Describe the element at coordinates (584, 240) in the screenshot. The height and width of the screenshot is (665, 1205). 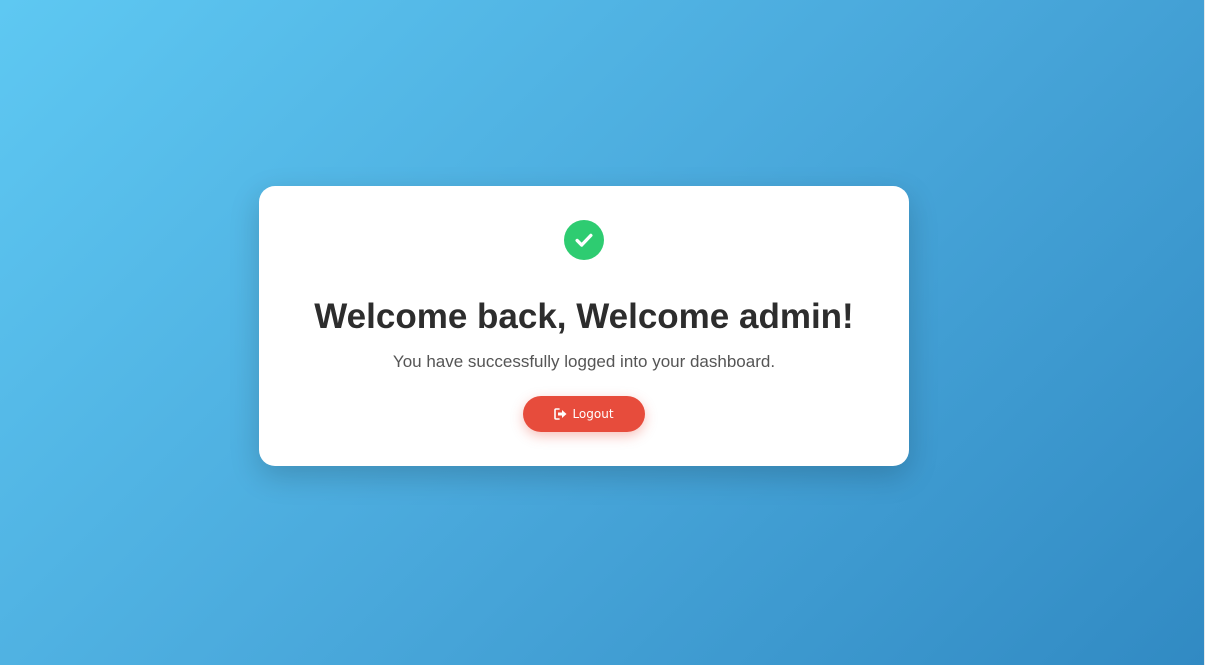
I see `check-circle-icon` at that location.